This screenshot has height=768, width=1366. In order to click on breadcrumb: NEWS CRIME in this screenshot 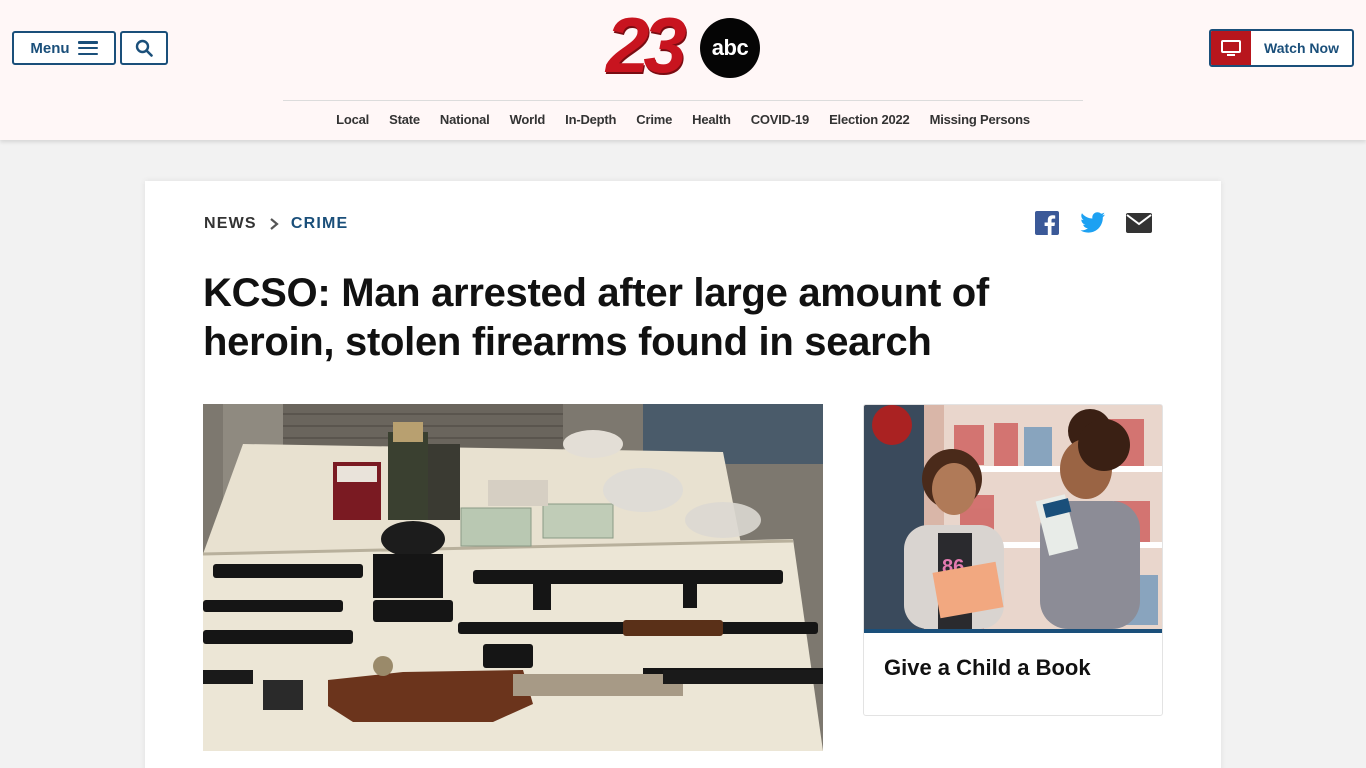, I will do `click(276, 224)`.